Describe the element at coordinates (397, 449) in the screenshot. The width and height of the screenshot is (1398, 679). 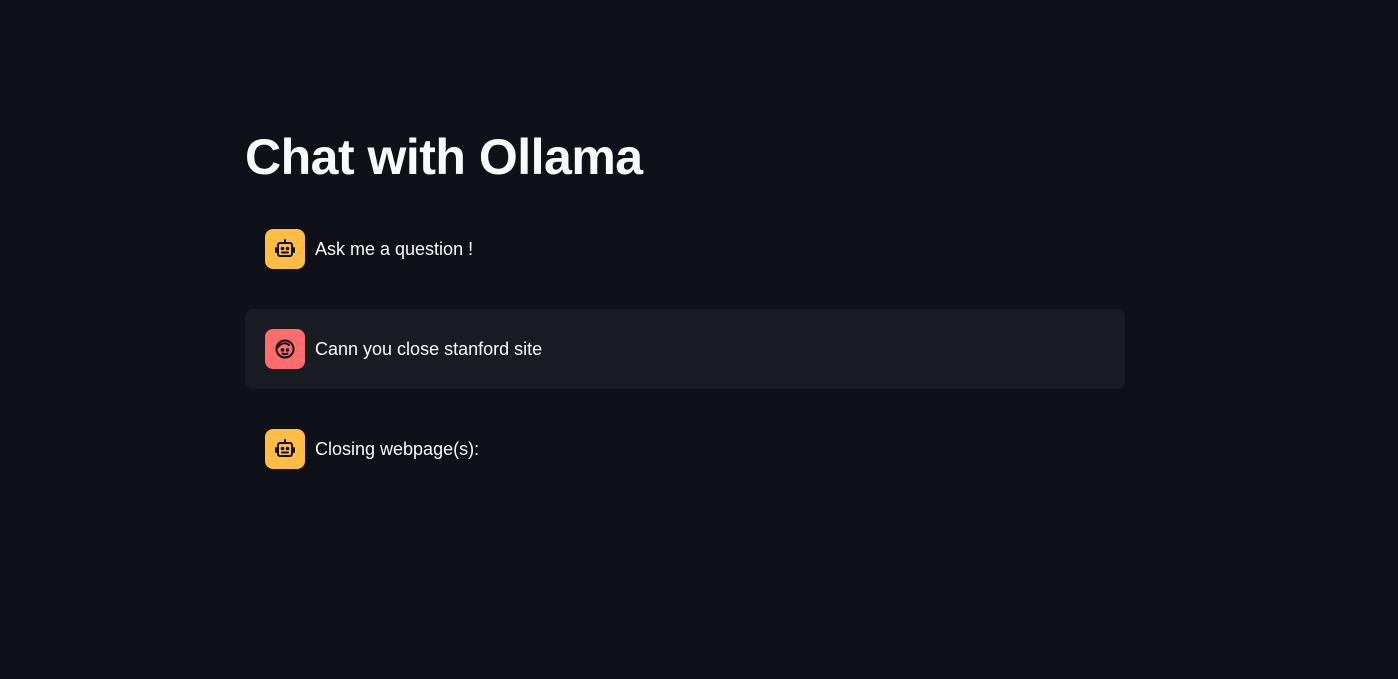
I see `chat-message-text: Closing webpage(s):` at that location.